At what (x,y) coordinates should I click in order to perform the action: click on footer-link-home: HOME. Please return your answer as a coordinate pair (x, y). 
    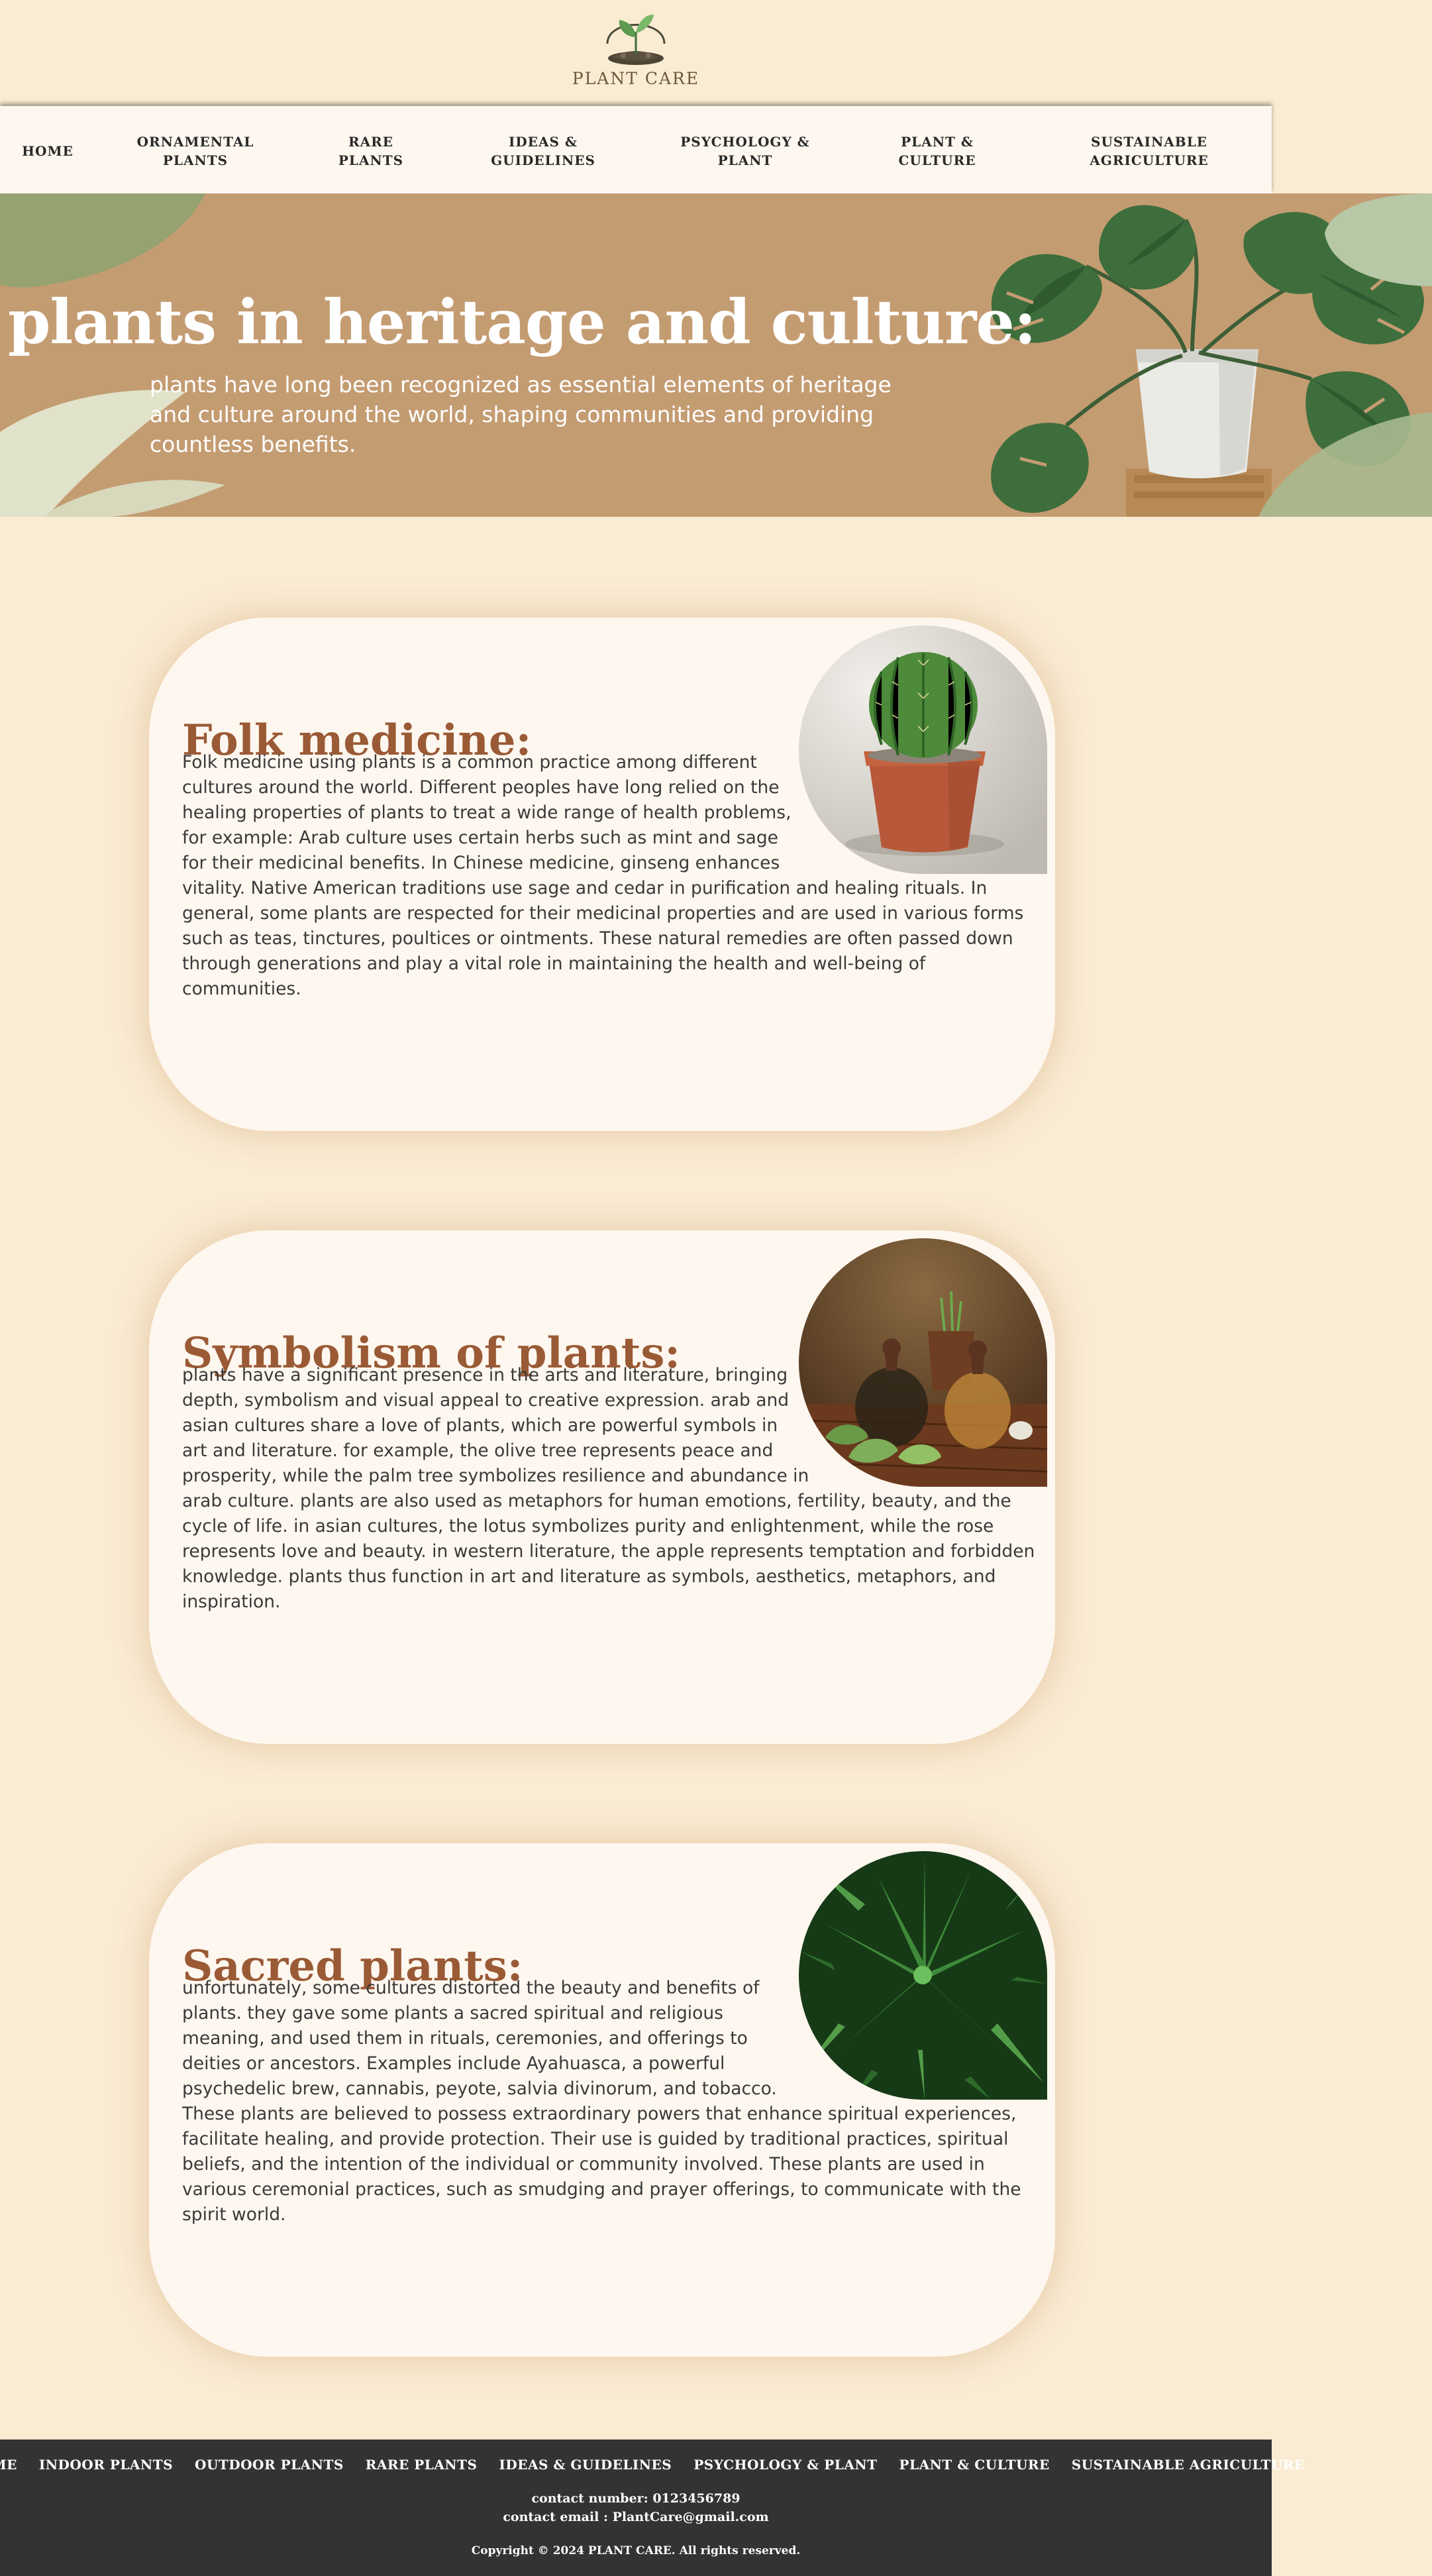
    Looking at the image, I should click on (8, 2465).